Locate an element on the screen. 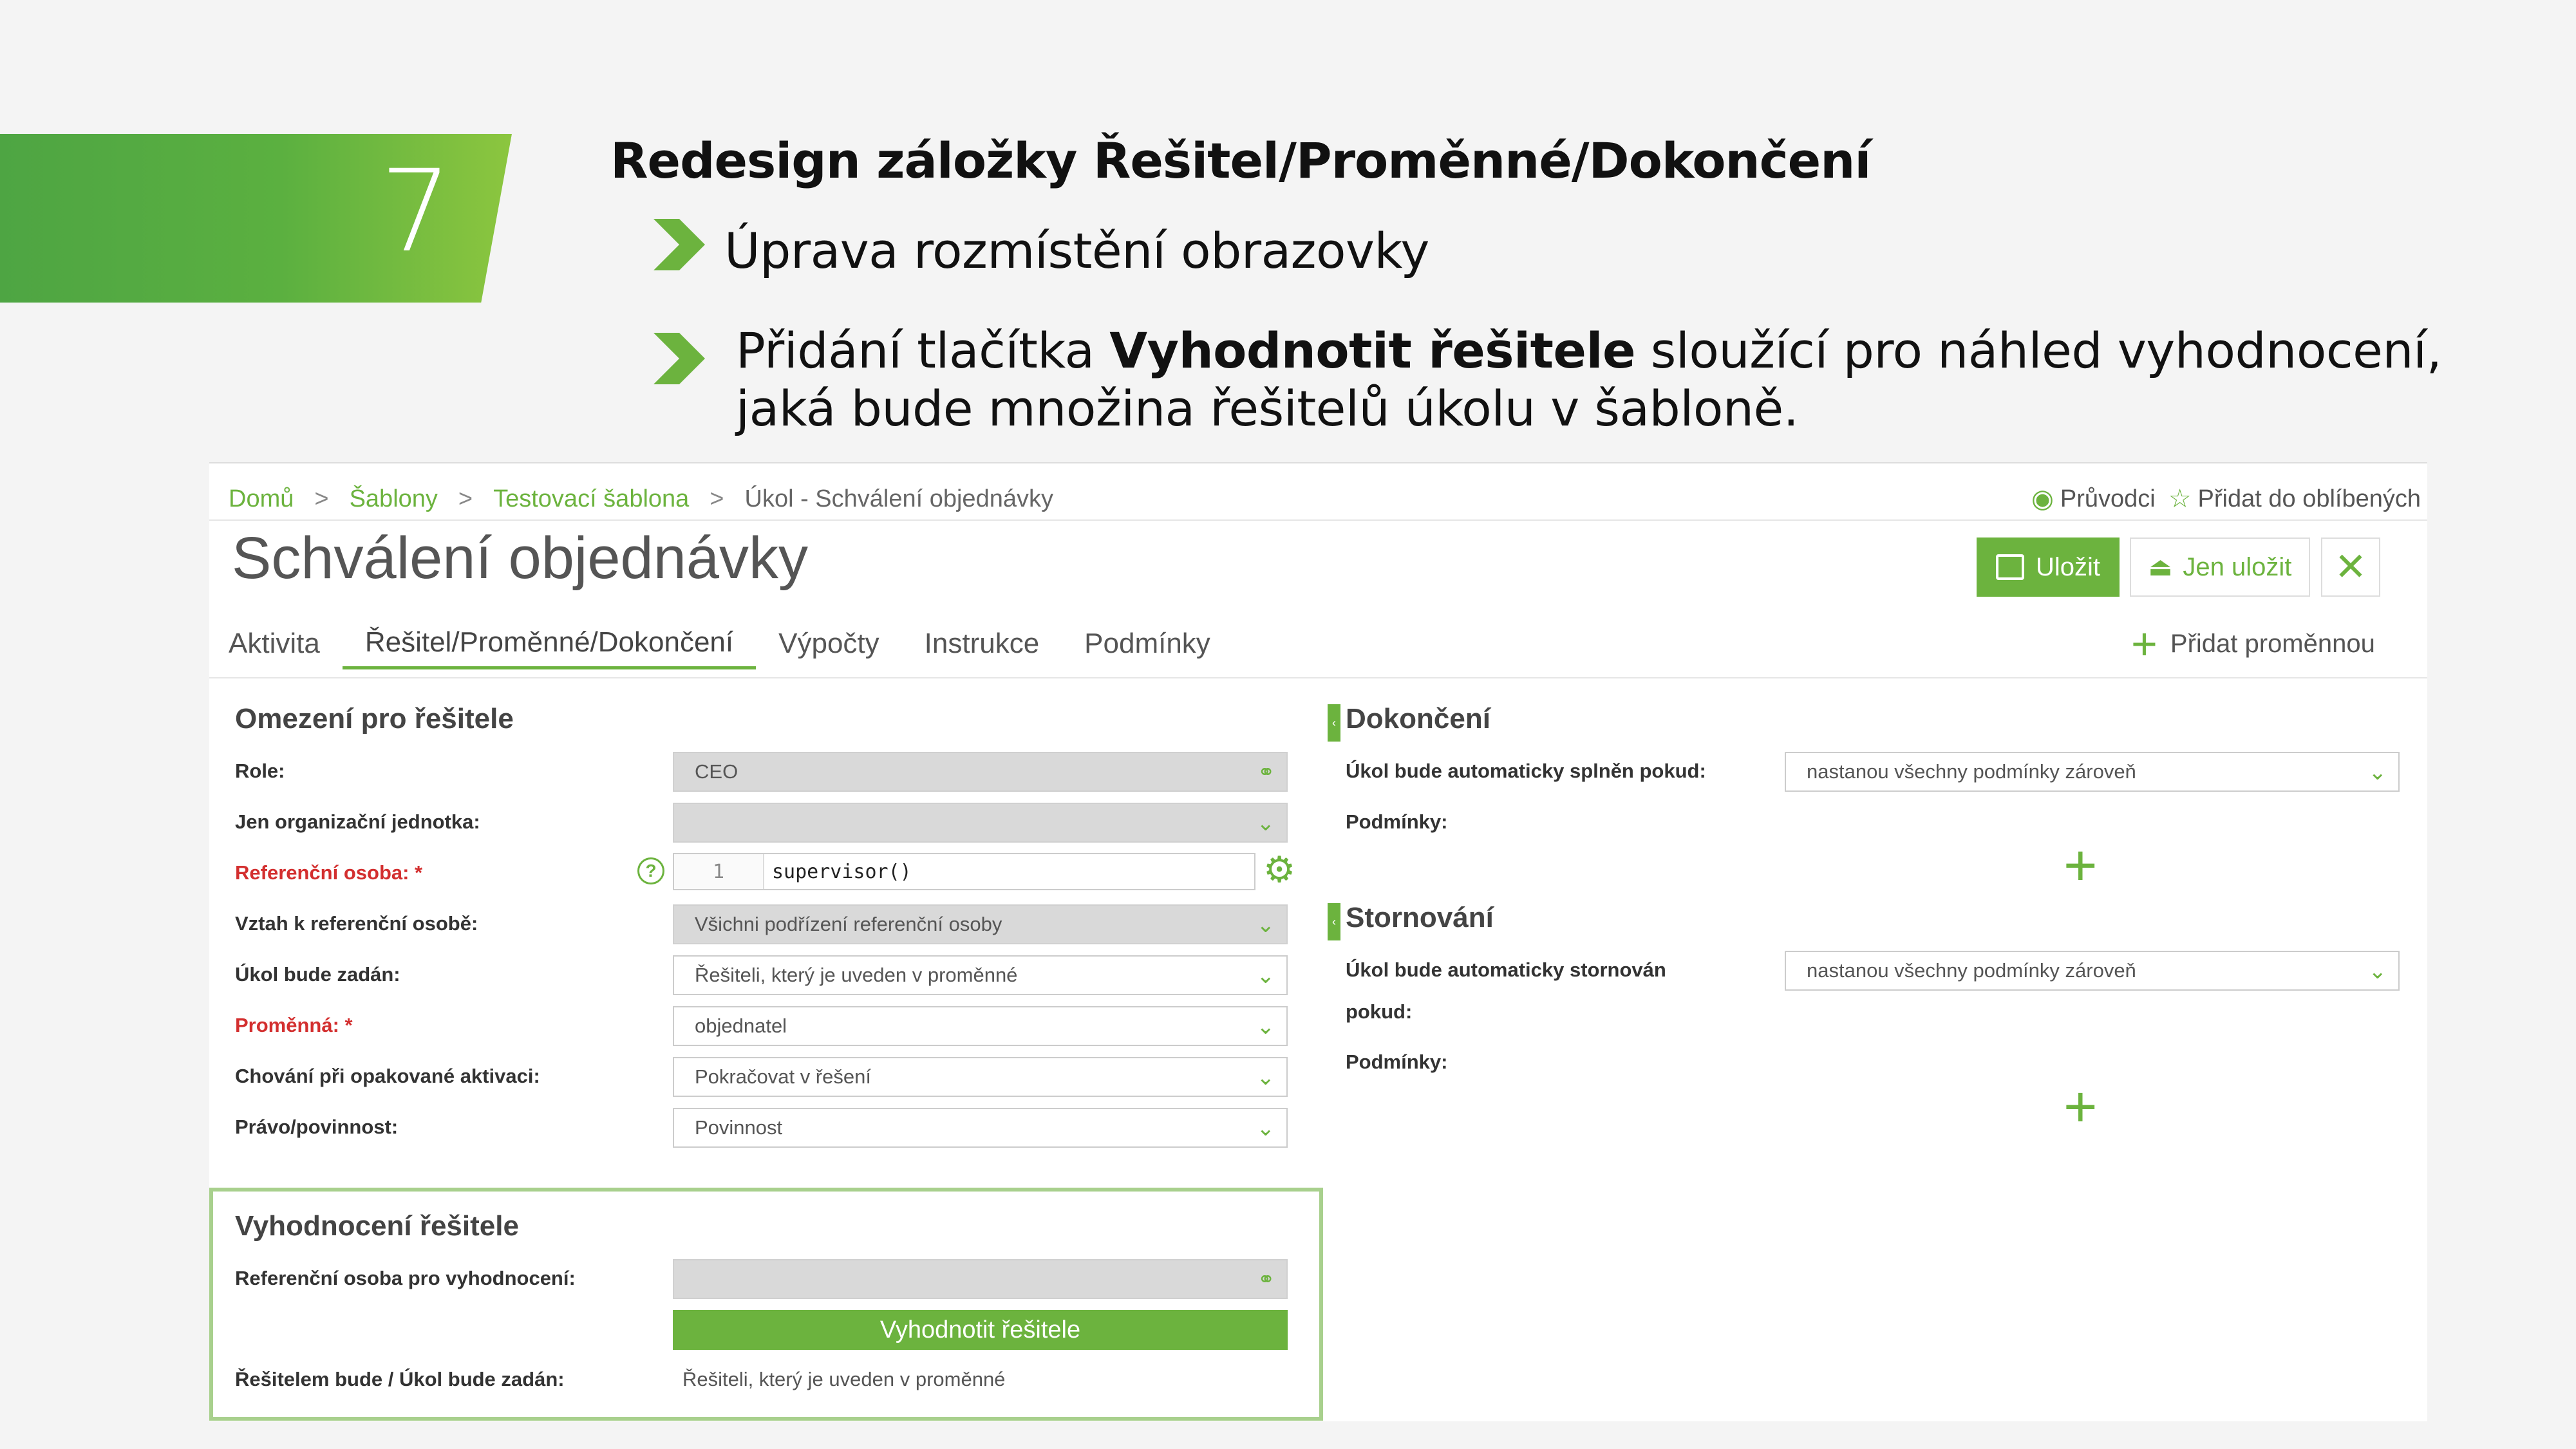 This screenshot has height=1449, width=2576. add-variable-label: Přidat proměnnou is located at coordinates (2272, 643).